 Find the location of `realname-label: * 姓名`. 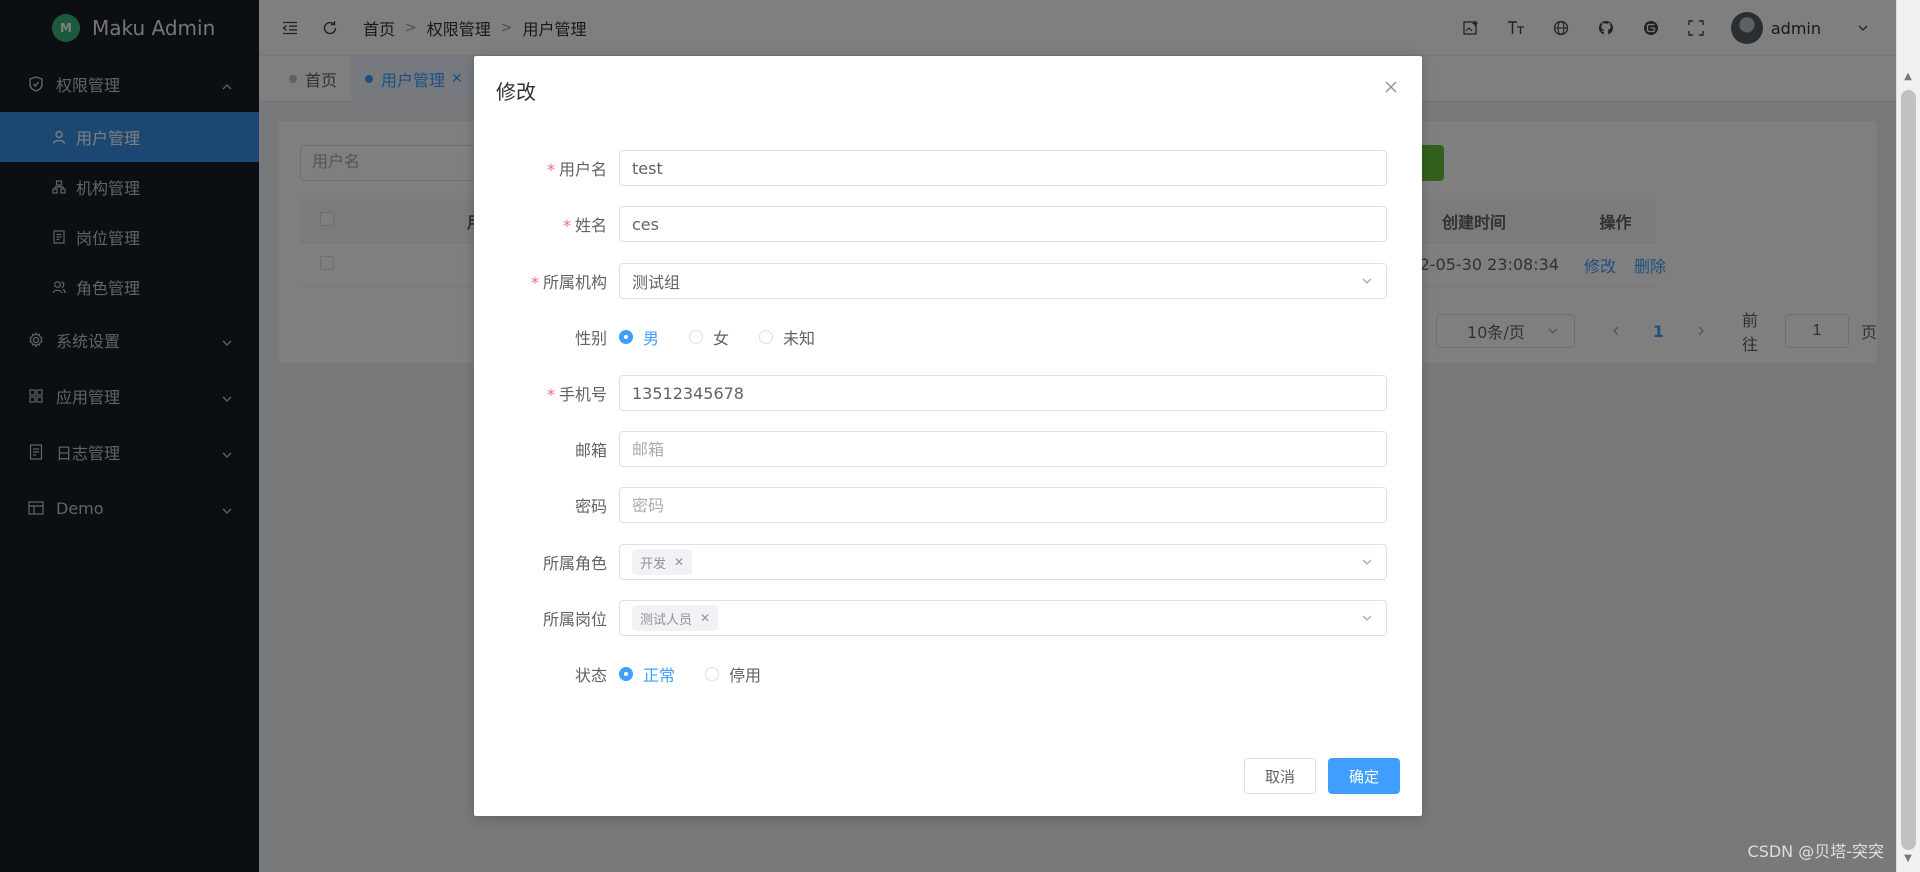

realname-label: * 姓名 is located at coordinates (584, 225).